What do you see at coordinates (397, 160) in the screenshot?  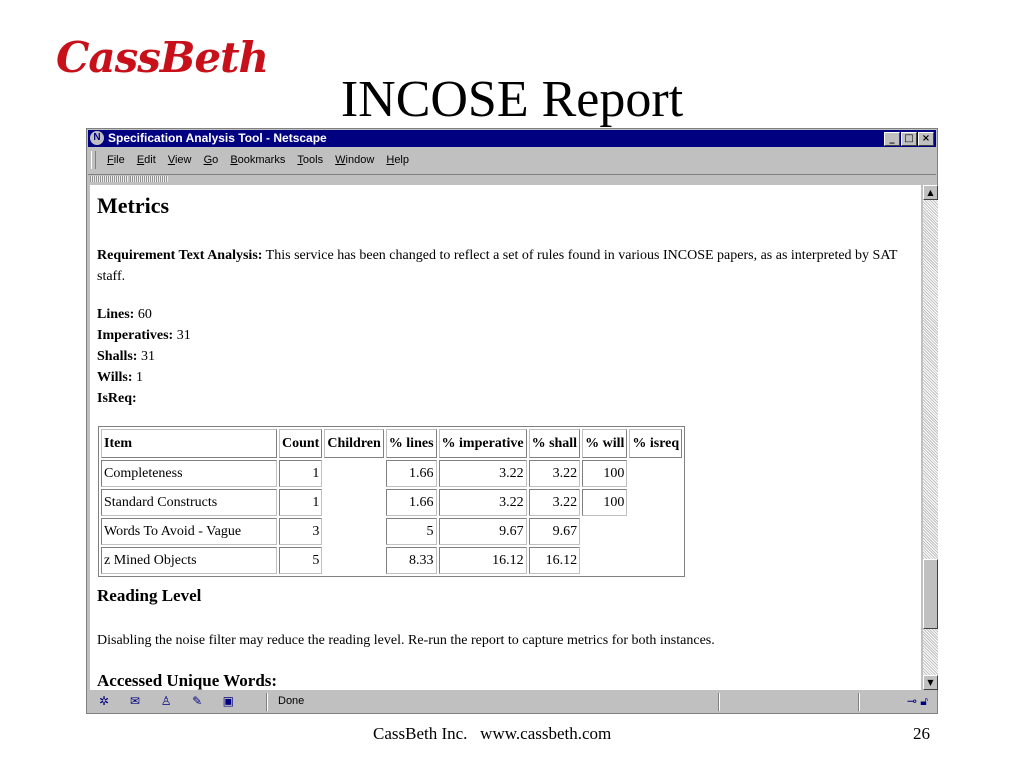 I see `menu-help: Help` at bounding box center [397, 160].